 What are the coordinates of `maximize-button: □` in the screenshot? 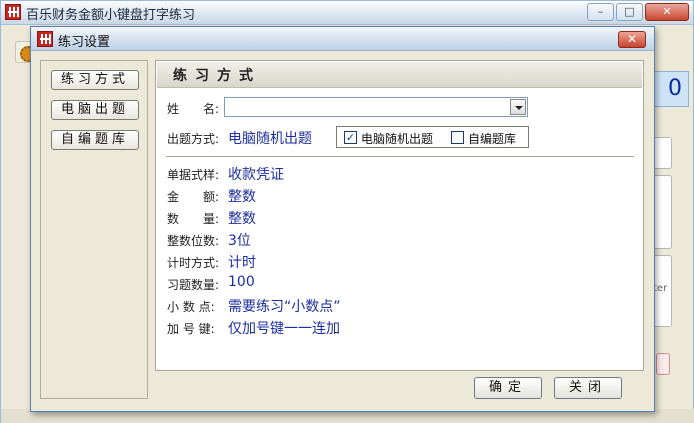 It's located at (629, 12).